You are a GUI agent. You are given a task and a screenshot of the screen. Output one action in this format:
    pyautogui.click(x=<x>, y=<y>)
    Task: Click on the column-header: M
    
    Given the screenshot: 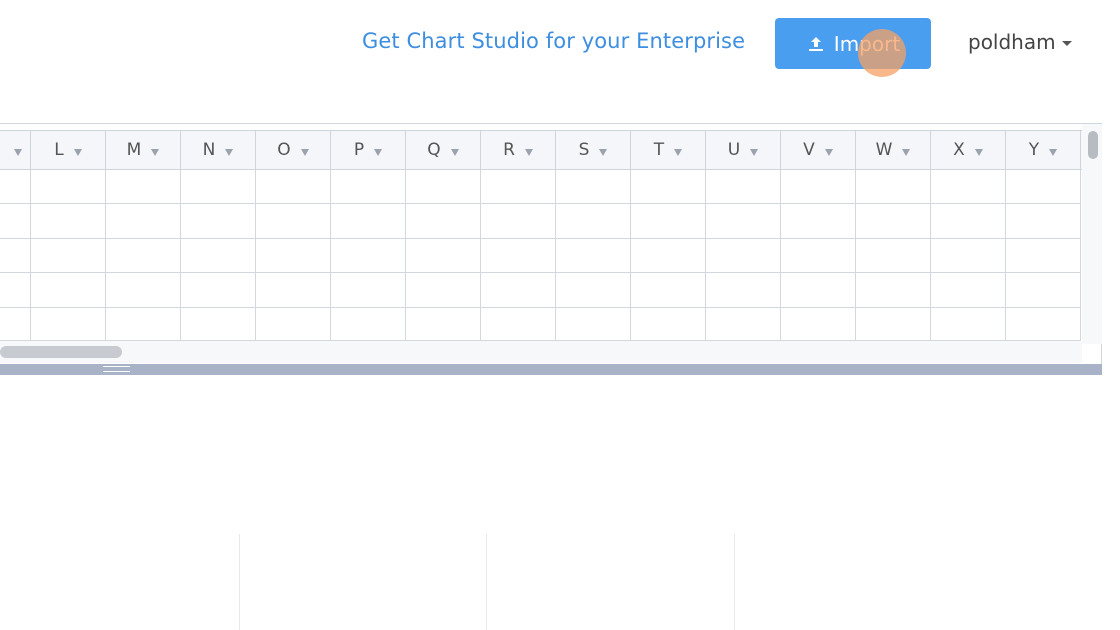 What is the action you would take?
    pyautogui.click(x=143, y=150)
    